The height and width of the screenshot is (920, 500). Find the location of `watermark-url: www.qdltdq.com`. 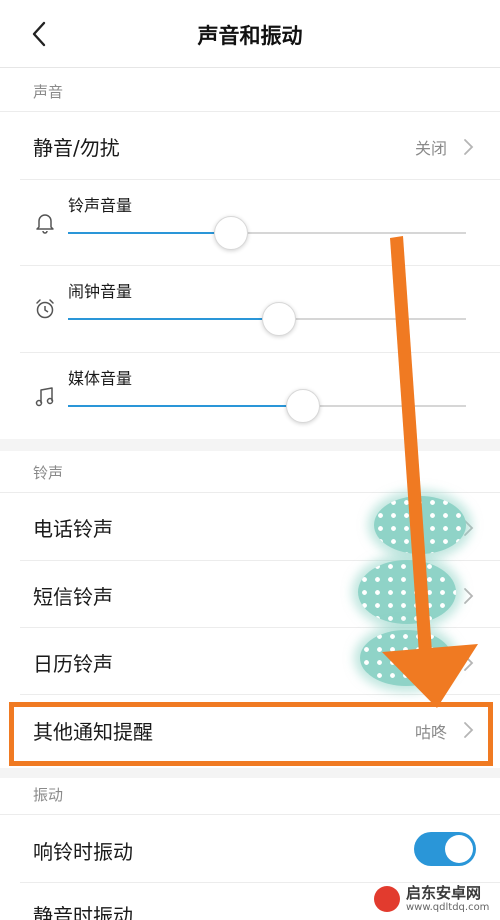

watermark-url: www.qdltdq.com is located at coordinates (448, 907).